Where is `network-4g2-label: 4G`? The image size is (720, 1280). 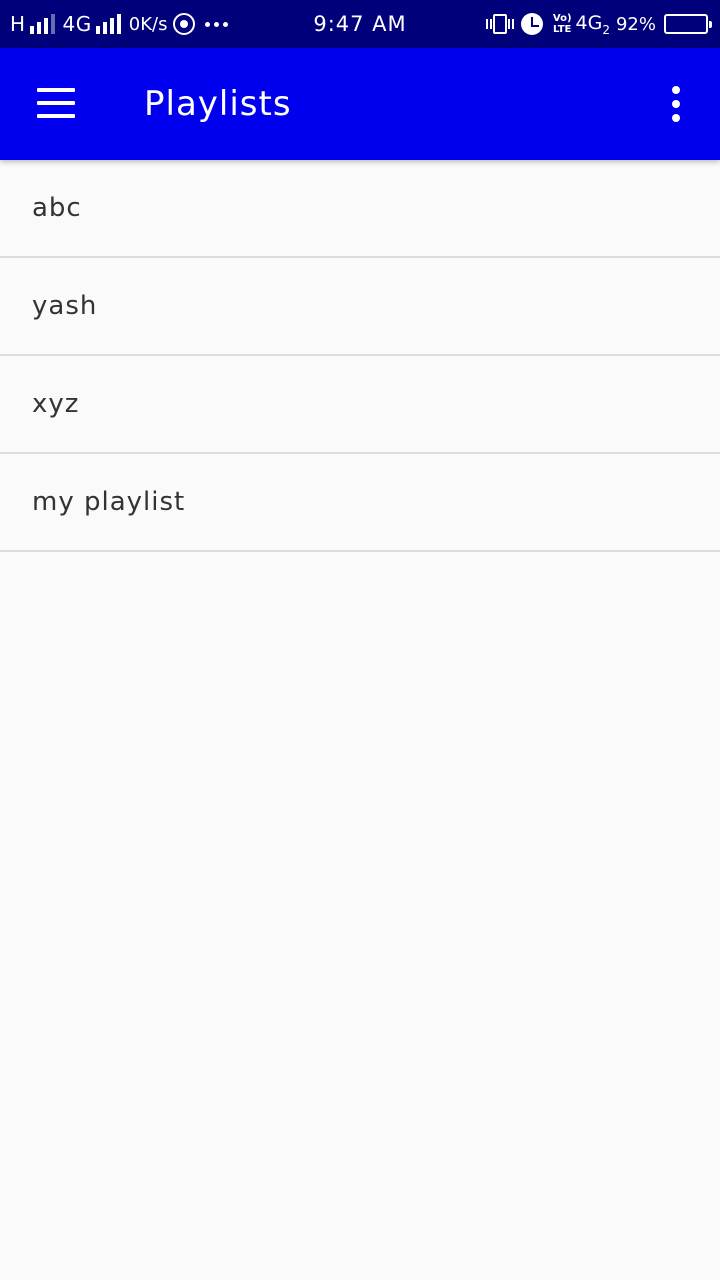 network-4g2-label: 4G is located at coordinates (589, 22).